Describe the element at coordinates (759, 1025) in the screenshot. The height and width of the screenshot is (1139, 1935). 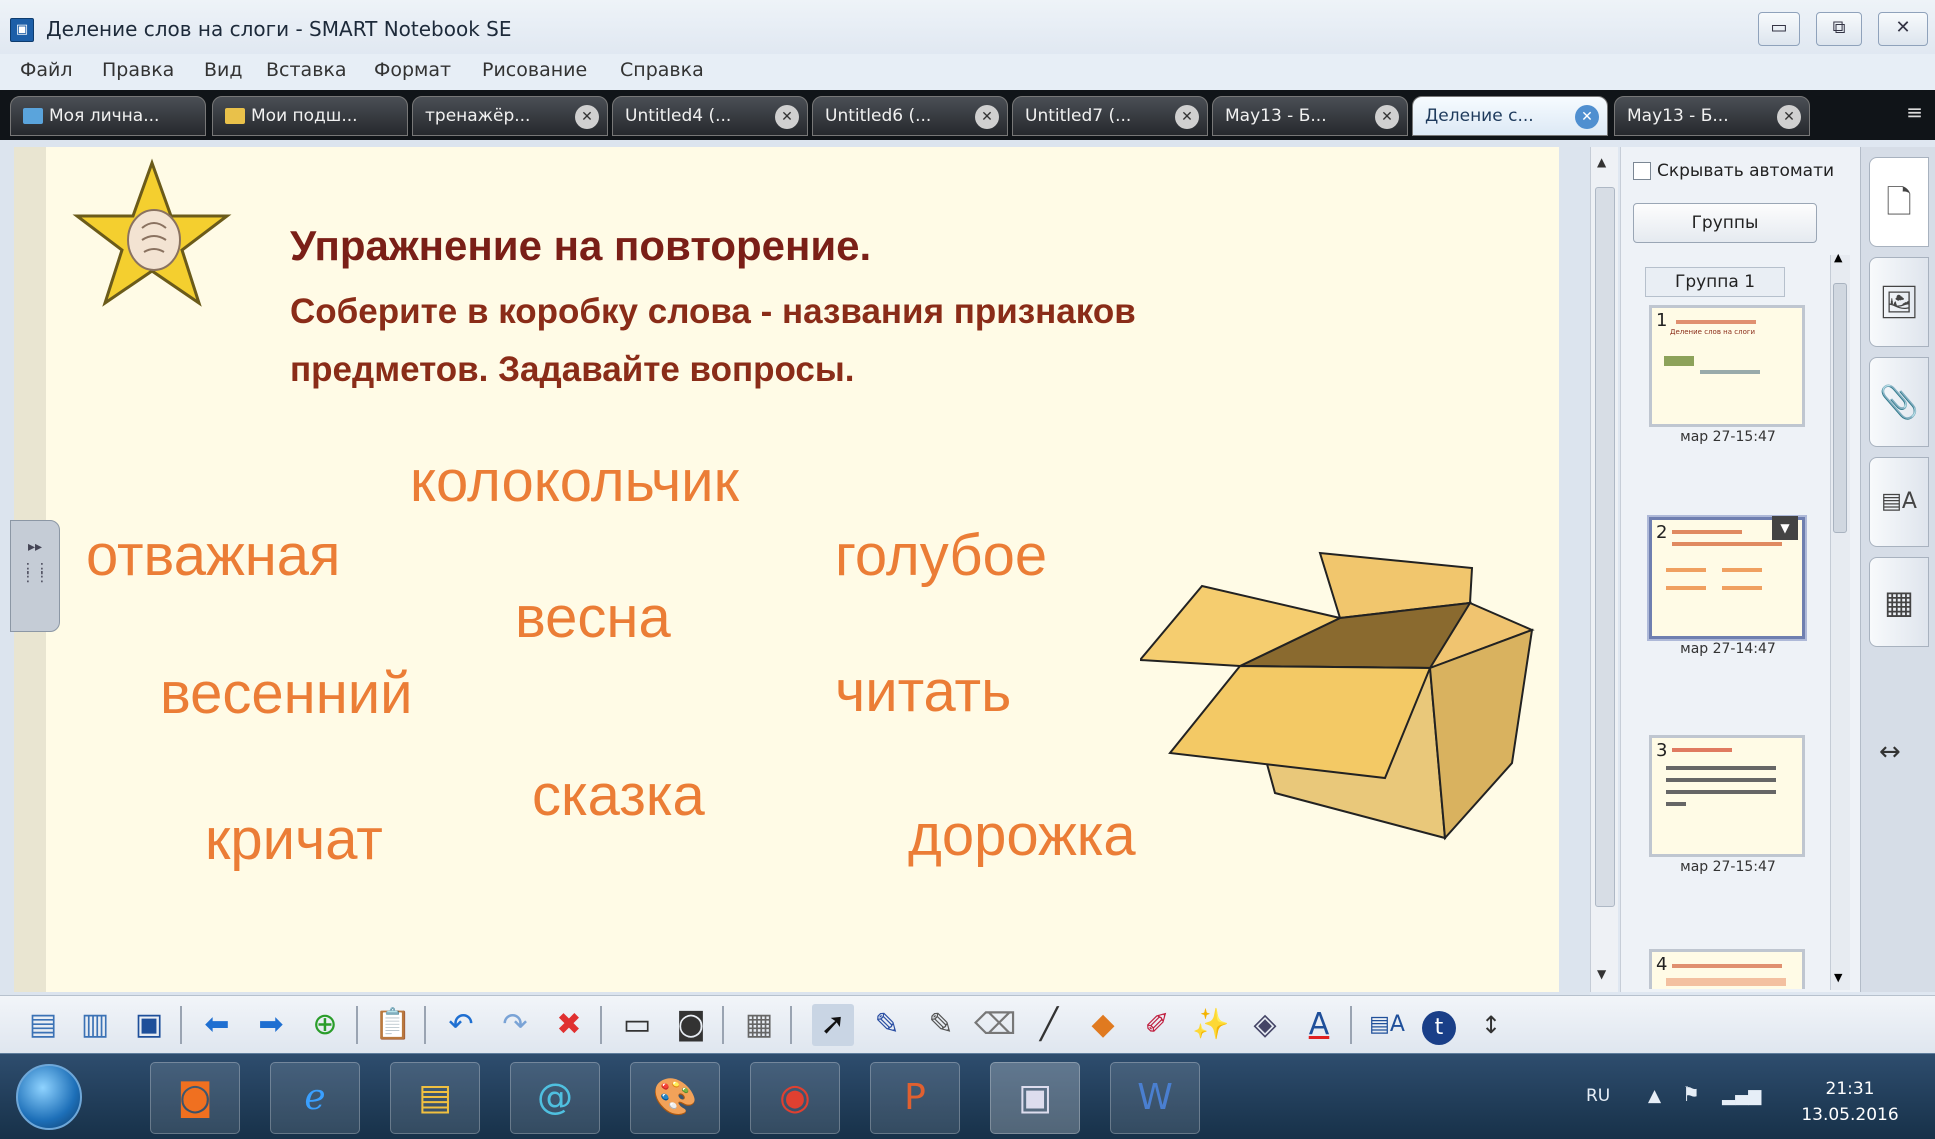
I see `table-icon: ▦` at that location.